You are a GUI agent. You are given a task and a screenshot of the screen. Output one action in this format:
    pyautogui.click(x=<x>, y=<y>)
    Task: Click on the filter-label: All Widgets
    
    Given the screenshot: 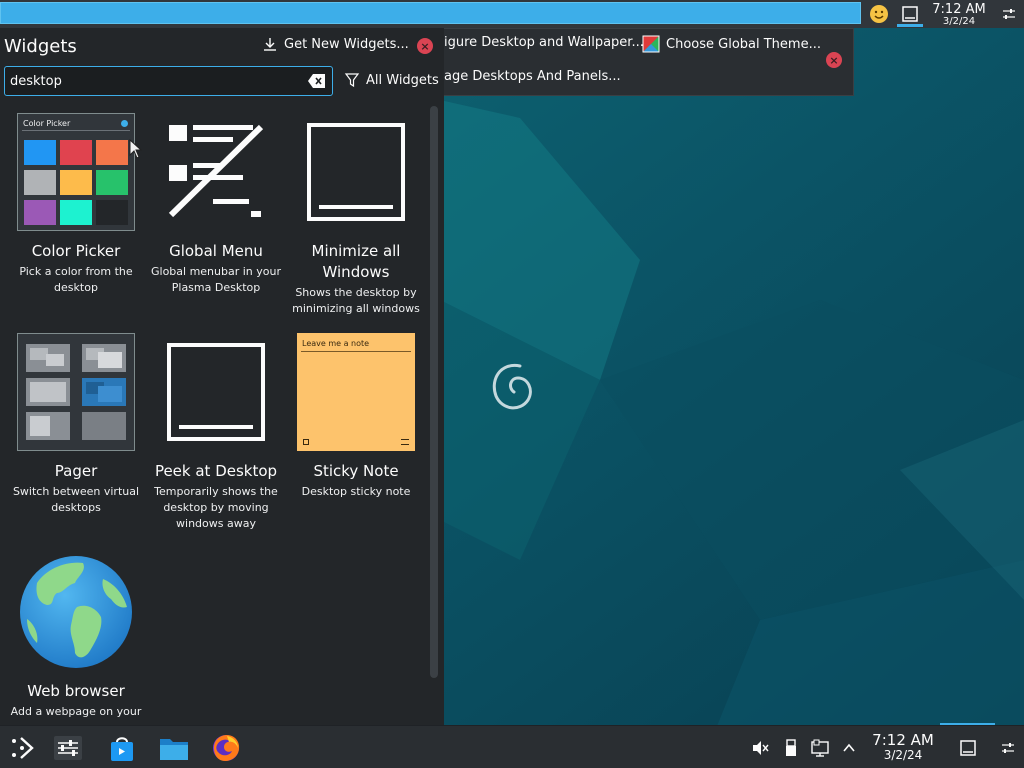 What is the action you would take?
    pyautogui.click(x=402, y=80)
    